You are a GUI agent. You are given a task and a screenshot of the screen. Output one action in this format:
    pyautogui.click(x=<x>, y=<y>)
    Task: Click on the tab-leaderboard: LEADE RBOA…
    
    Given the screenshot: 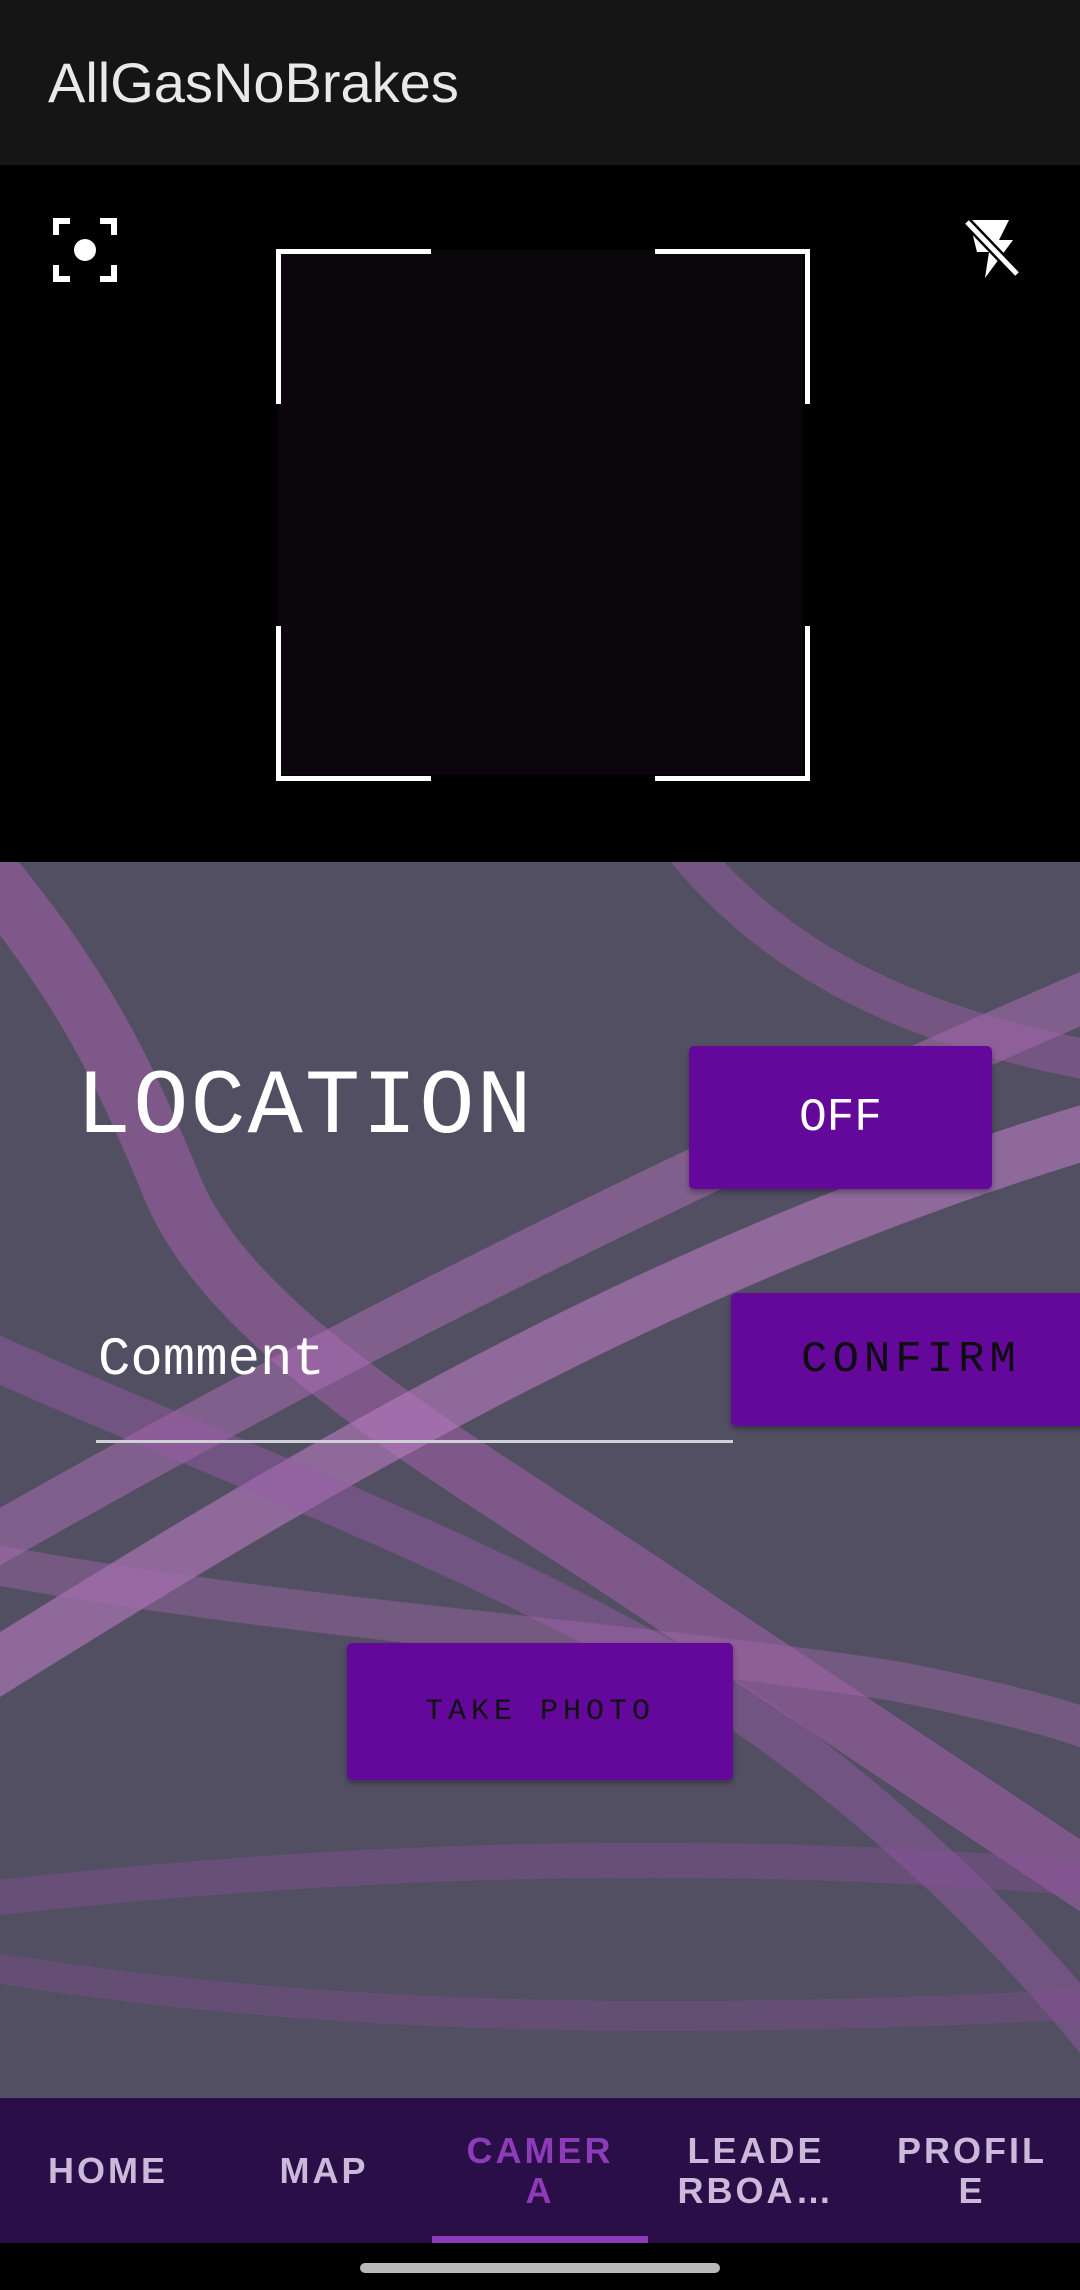 What is the action you would take?
    pyautogui.click(x=756, y=2170)
    